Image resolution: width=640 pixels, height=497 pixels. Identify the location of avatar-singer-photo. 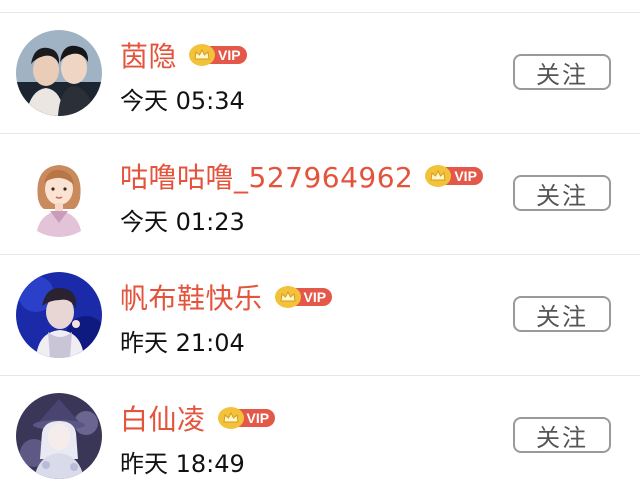
(59, 315).